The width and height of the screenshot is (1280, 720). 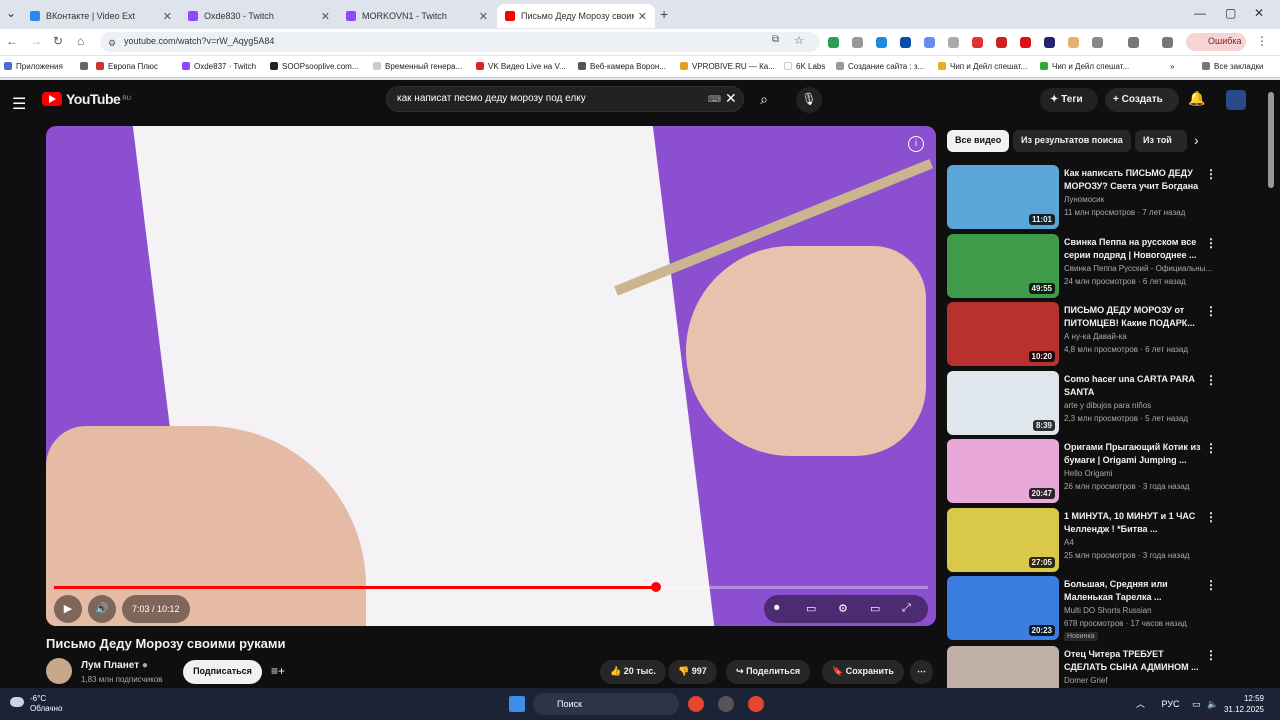 What do you see at coordinates (565, 99) in the screenshot?
I see `search-input: как написат песмо деду морозу под елку` at bounding box center [565, 99].